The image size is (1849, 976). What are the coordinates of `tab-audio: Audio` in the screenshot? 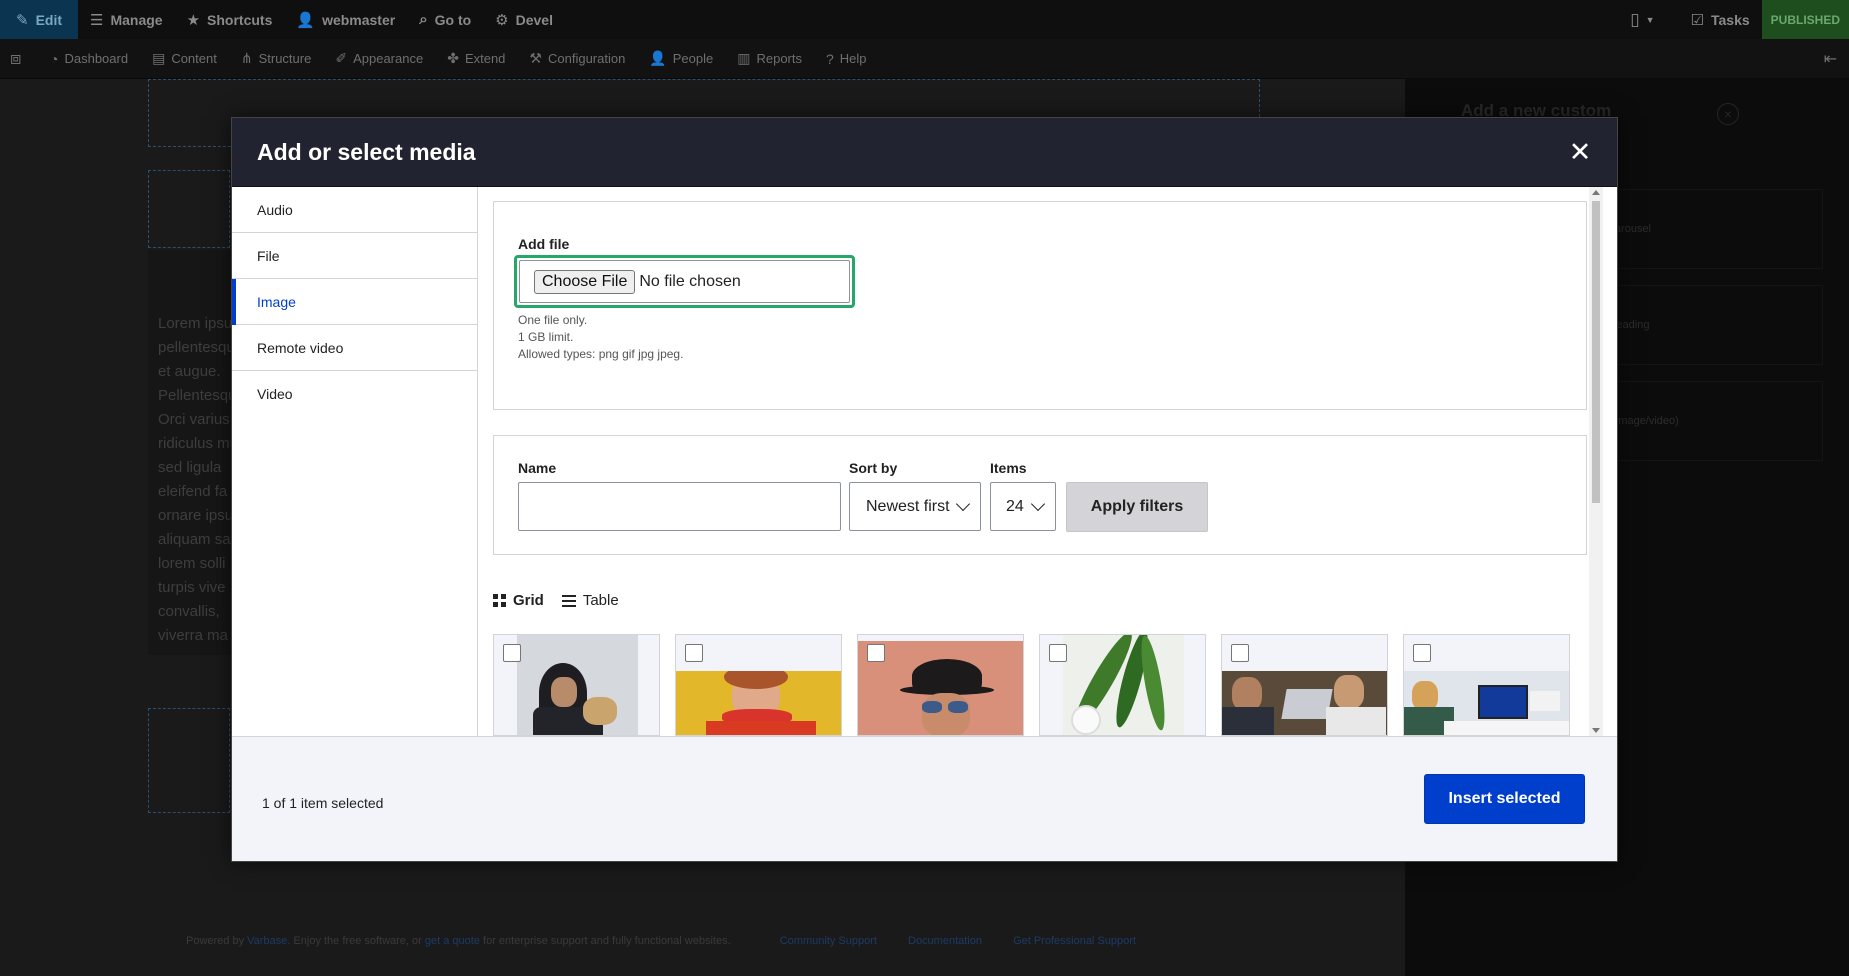 It's located at (354, 210).